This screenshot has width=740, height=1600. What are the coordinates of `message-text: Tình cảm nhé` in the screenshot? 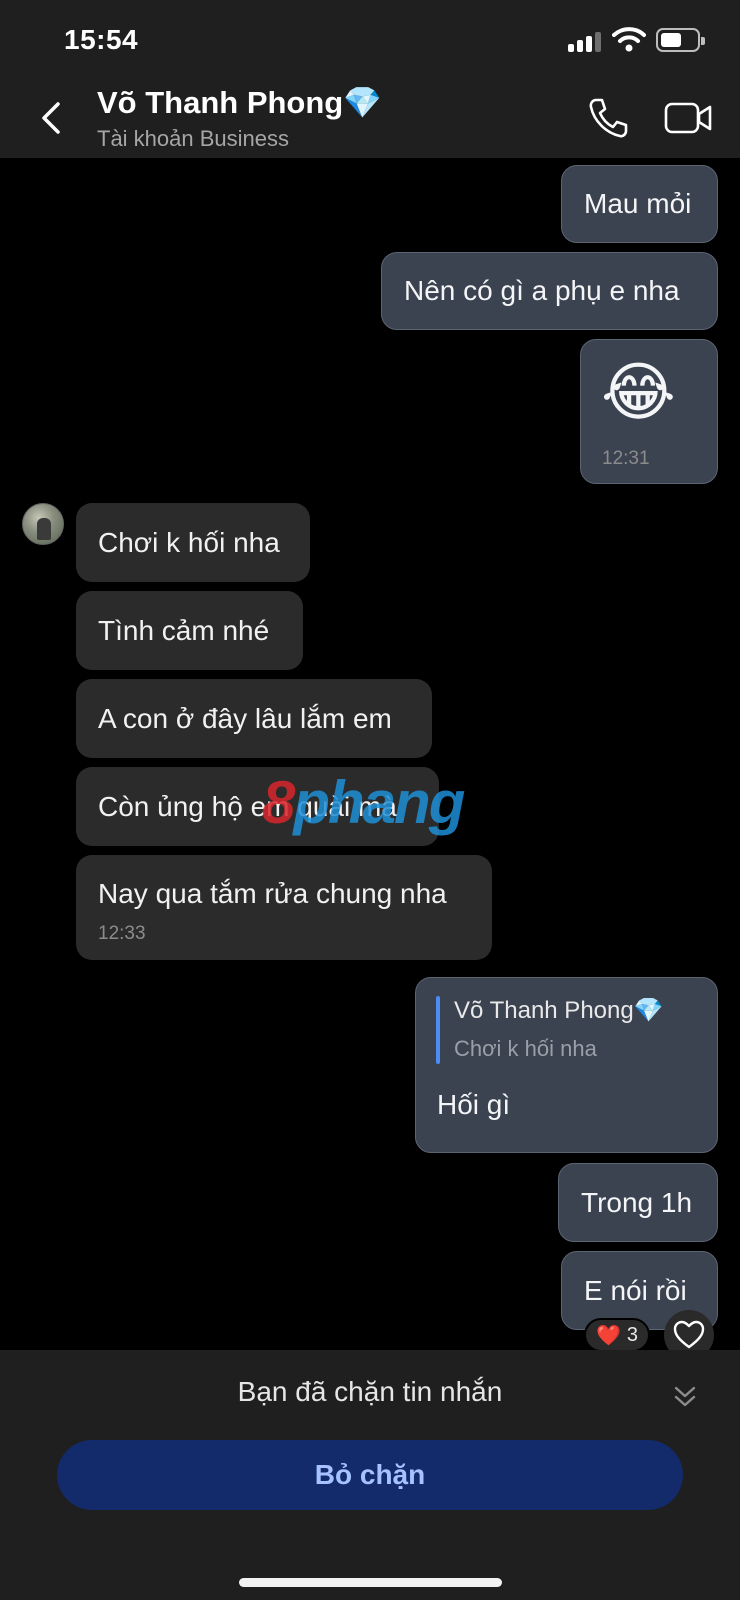 It's located at (184, 630).